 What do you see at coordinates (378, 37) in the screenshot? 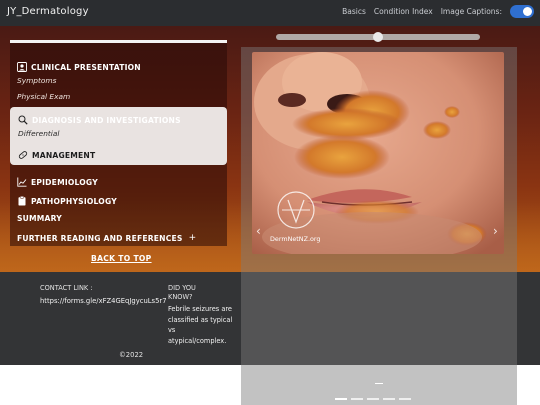
I see `image-slider-handle` at bounding box center [378, 37].